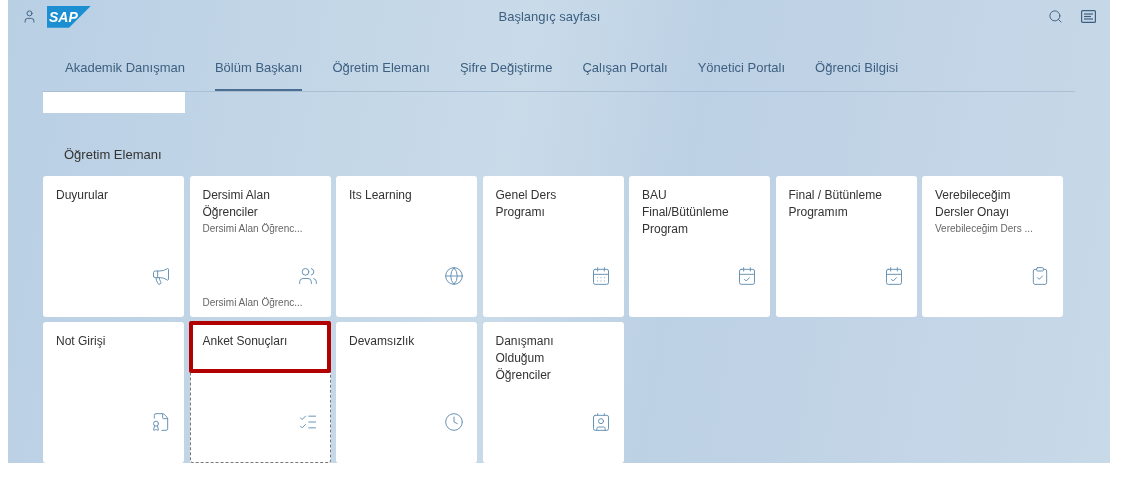 This screenshot has height=491, width=1121. Describe the element at coordinates (245, 341) in the screenshot. I see `tile-title: Anket Sonuçları` at that location.